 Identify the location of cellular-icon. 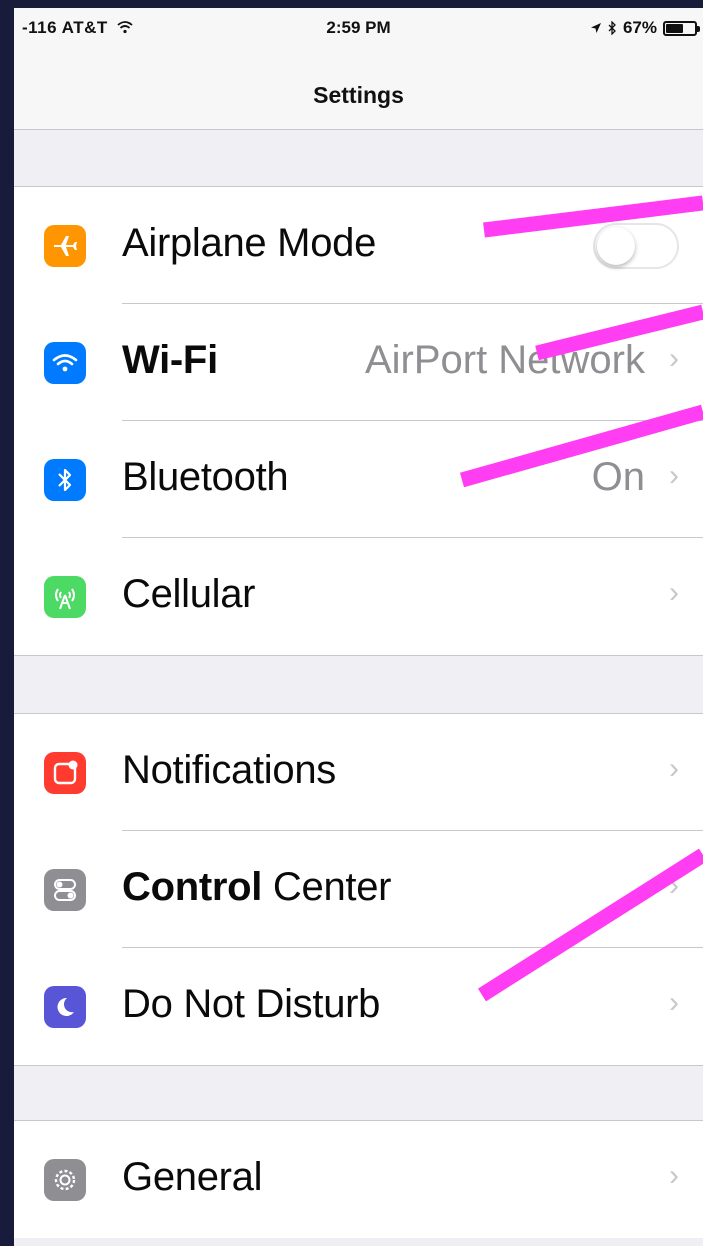
(65, 597).